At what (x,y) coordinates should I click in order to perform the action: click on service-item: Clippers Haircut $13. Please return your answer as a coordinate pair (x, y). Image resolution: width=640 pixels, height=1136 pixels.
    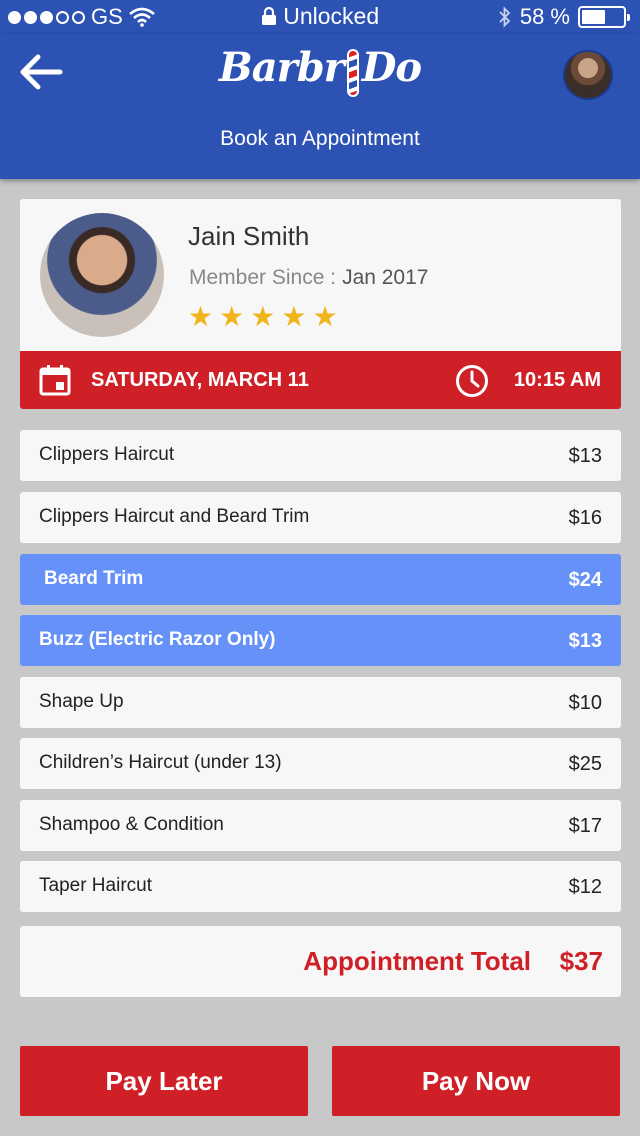
    Looking at the image, I should click on (320, 455).